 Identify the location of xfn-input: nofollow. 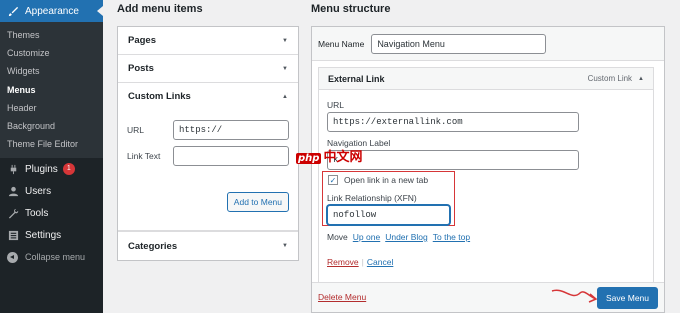
(388, 215).